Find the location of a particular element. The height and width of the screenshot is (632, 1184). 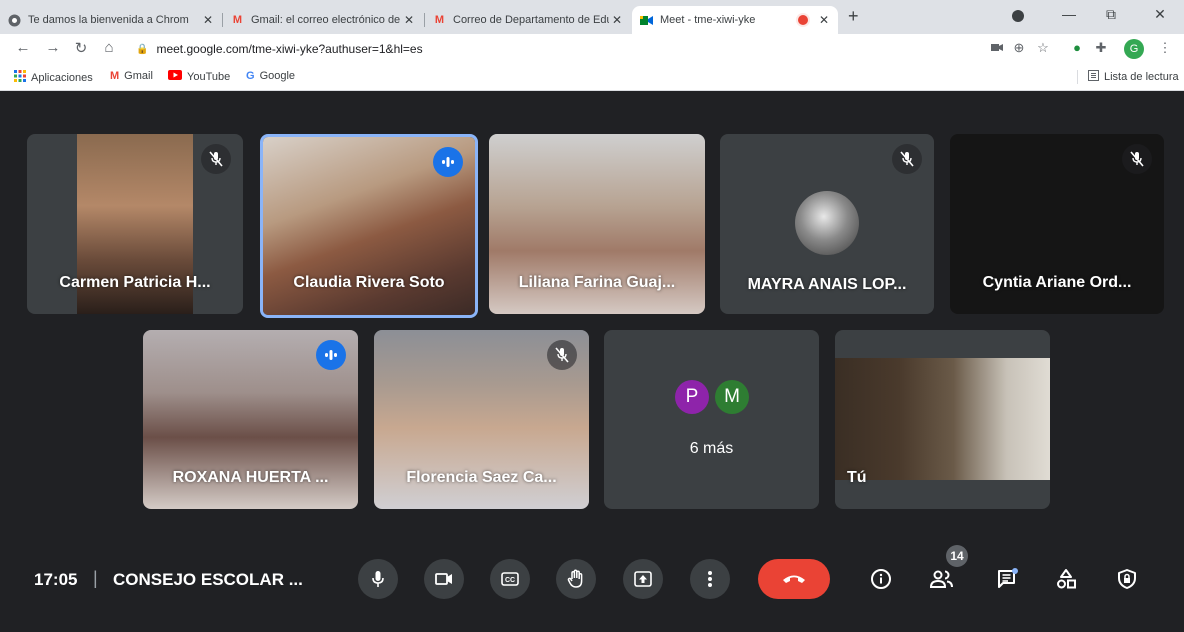

camera-icon is located at coordinates (443, 579).